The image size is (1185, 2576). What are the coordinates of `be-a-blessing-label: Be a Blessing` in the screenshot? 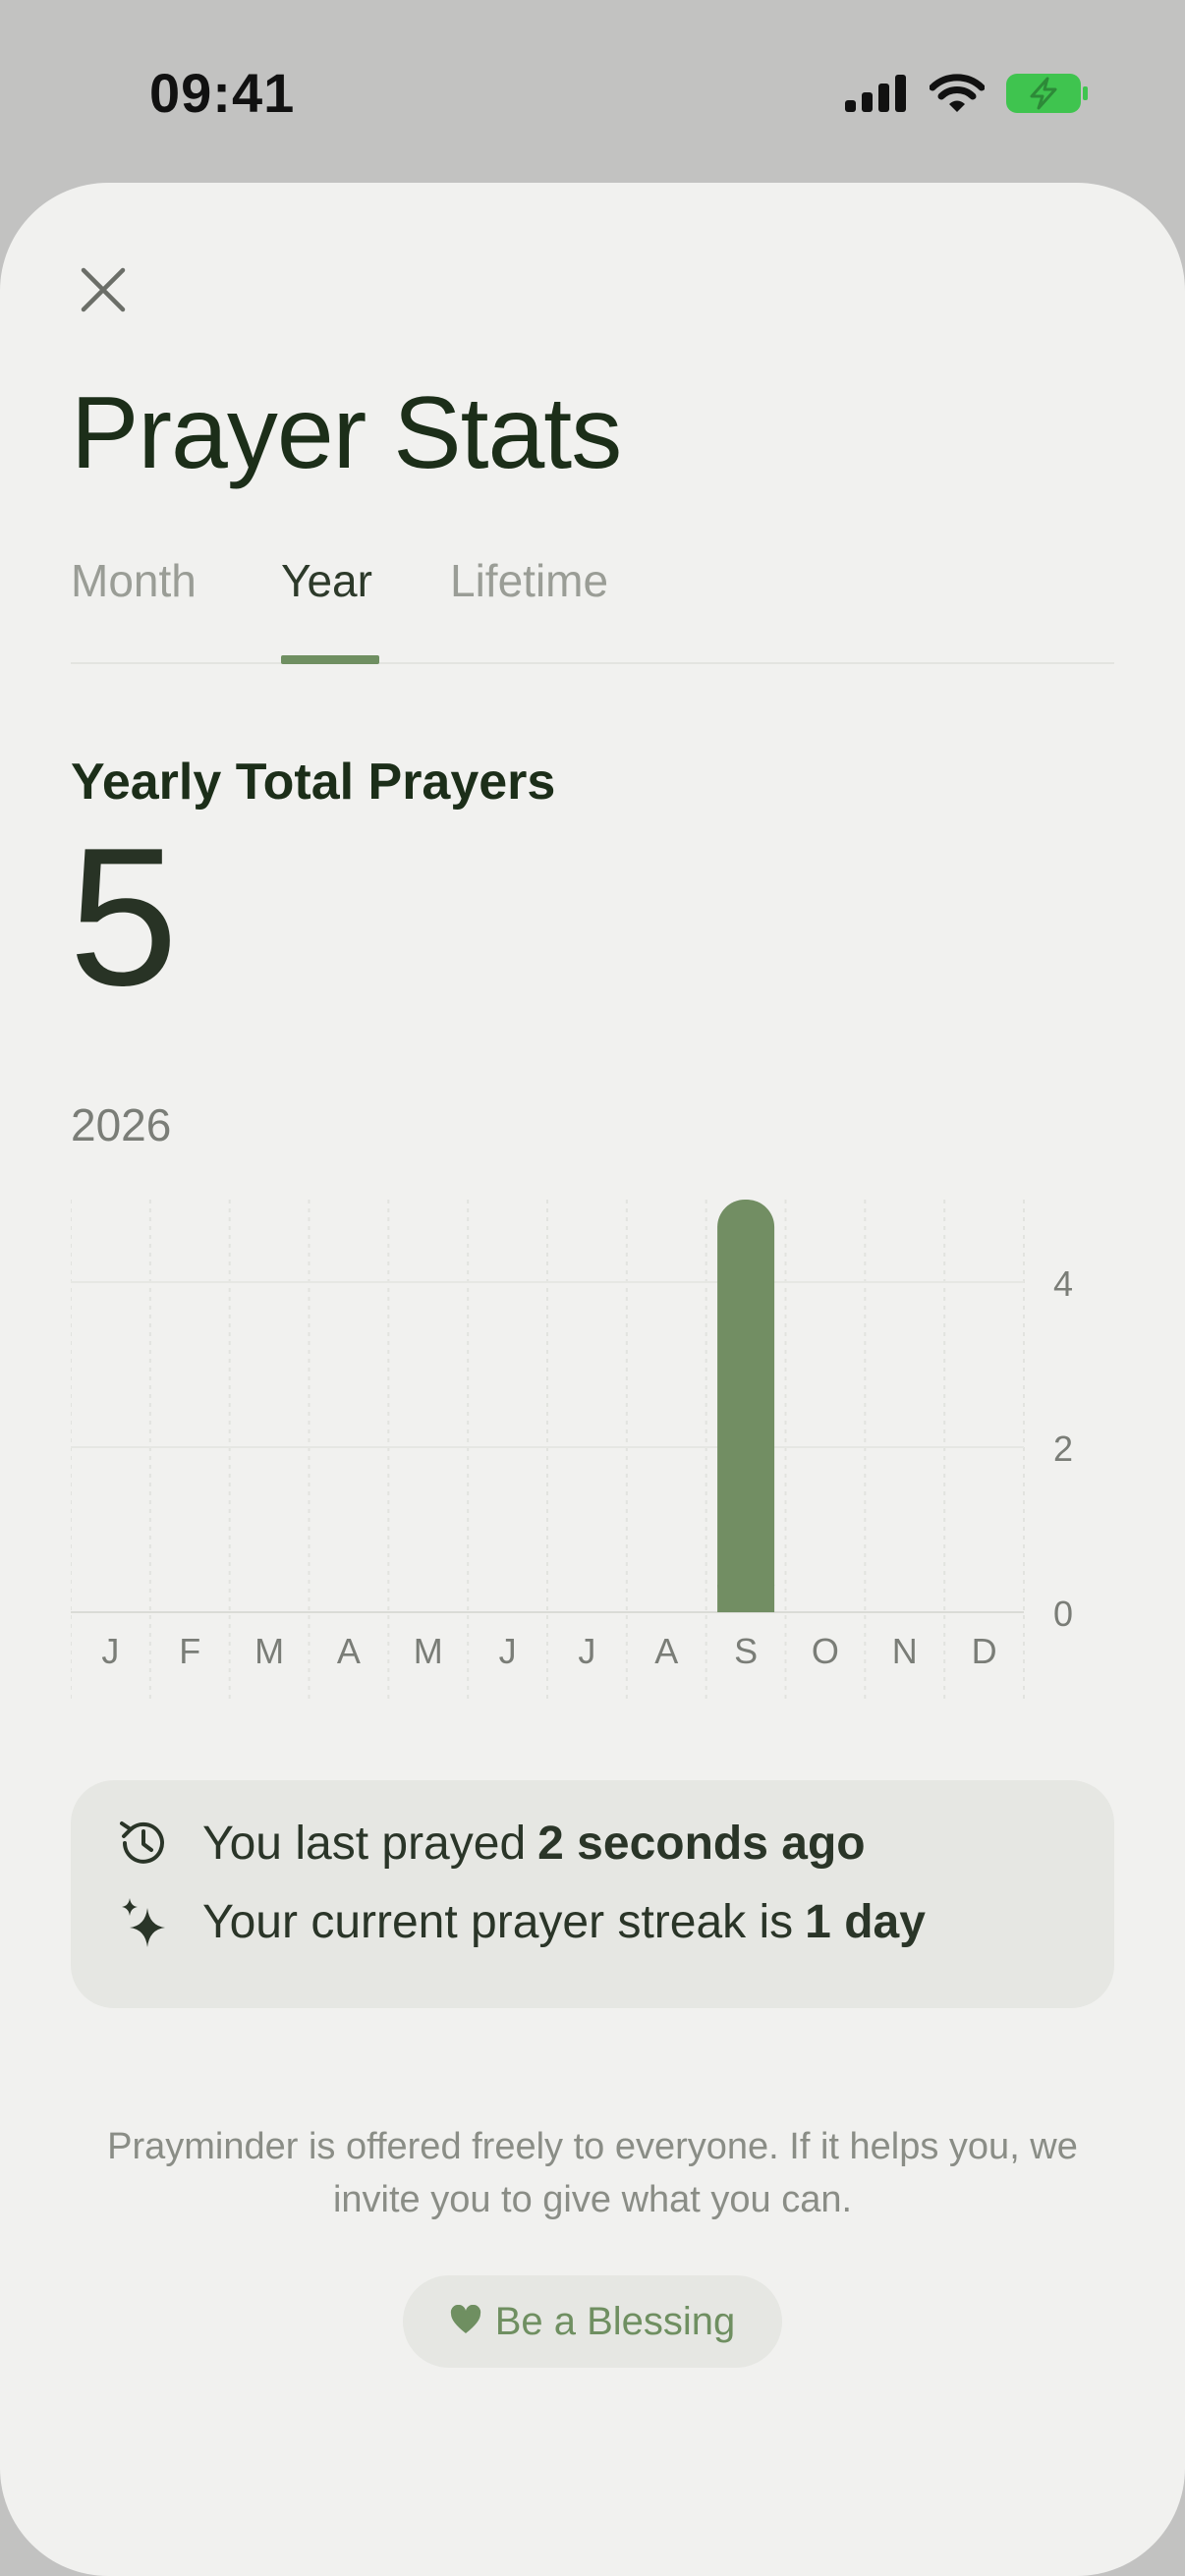 It's located at (615, 2321).